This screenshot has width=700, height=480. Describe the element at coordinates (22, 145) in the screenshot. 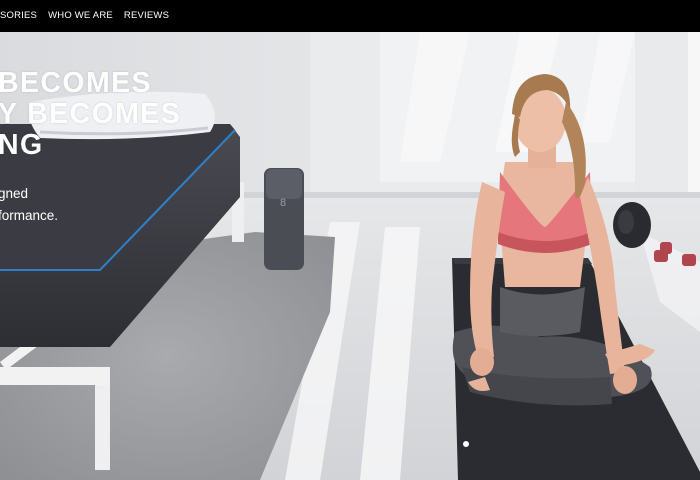

I see `hero-headline-line-3: NG` at that location.